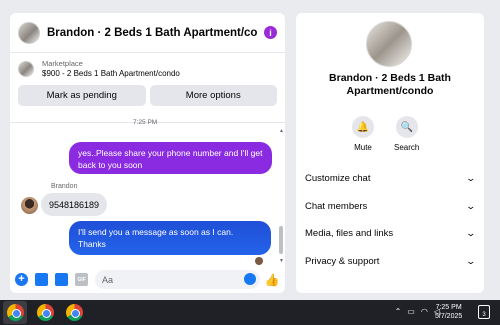 The height and width of the screenshot is (325, 500). I want to click on message-placeholder: Aa, so click(108, 279).